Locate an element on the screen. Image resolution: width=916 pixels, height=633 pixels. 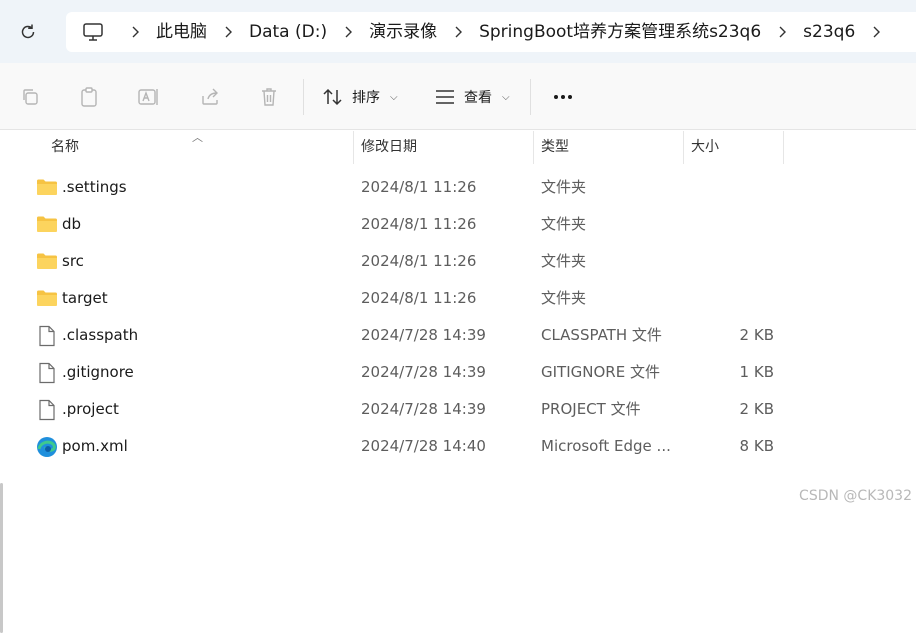
refresh-button is located at coordinates (28, 32).